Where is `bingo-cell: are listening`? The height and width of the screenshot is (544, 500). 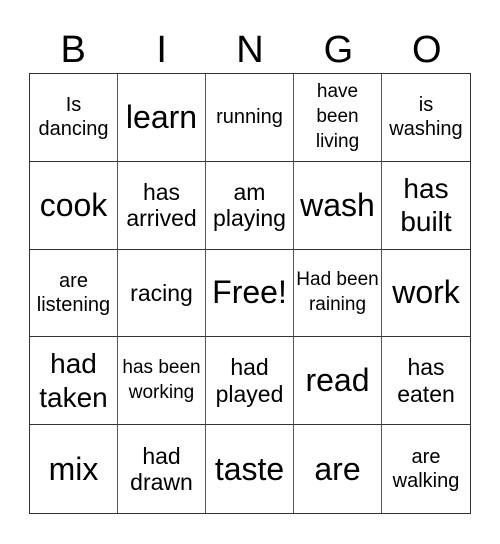
bingo-cell: are listening is located at coordinates (74, 293).